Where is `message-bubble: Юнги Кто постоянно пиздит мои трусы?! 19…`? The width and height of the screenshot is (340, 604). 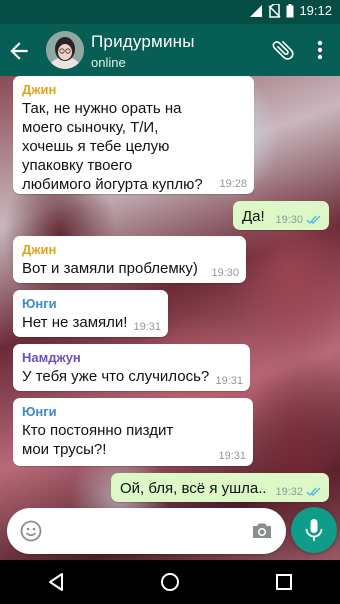
message-bubble: Юнги Кто постоянно пиздит мои трусы?! 19… is located at coordinates (133, 432).